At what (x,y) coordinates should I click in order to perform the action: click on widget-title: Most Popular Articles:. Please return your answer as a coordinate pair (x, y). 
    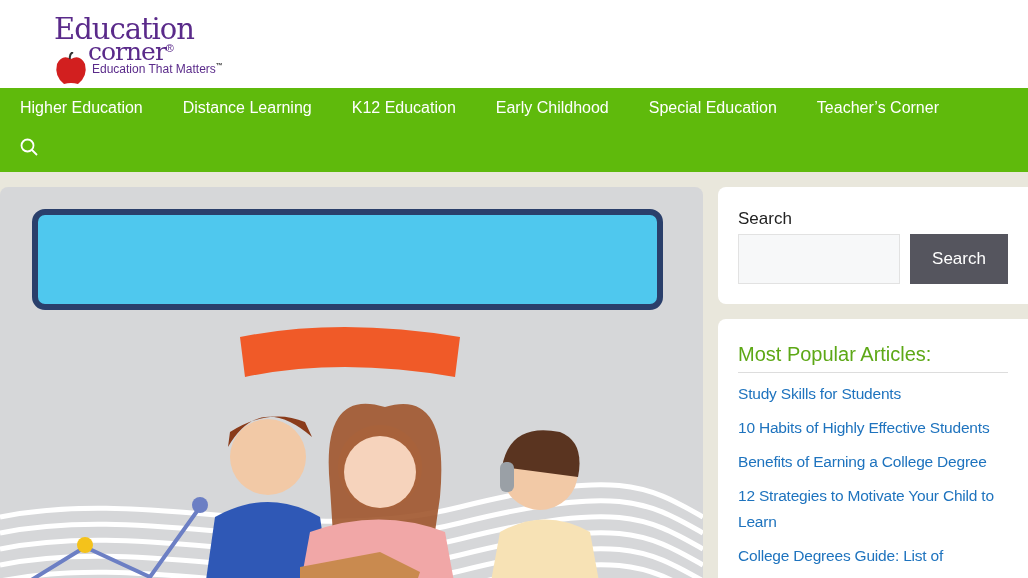
    Looking at the image, I should click on (873, 358).